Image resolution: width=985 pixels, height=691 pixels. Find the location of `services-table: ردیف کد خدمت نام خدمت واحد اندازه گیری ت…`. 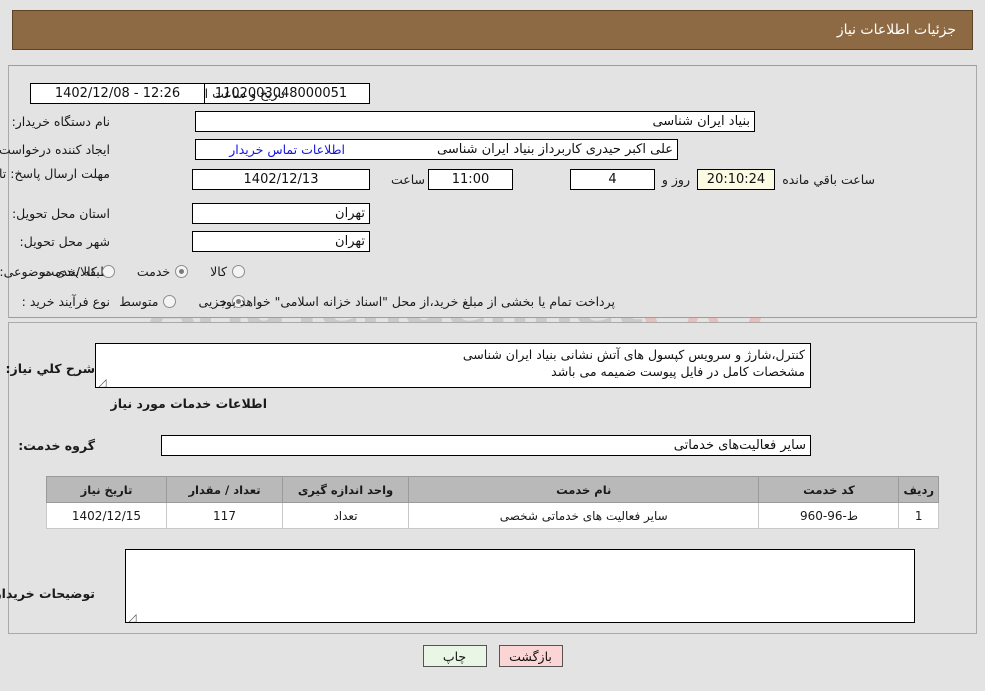

services-table: ردیف کد خدمت نام خدمت واحد اندازه گیری ت… is located at coordinates (492, 502).